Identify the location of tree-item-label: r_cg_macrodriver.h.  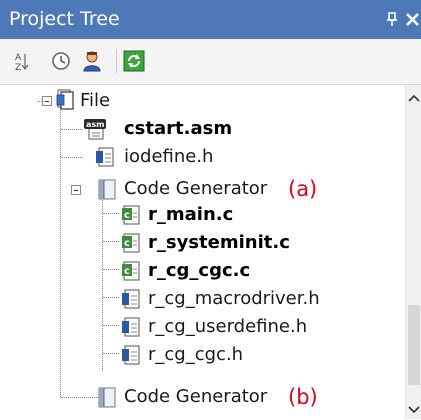
(234, 298).